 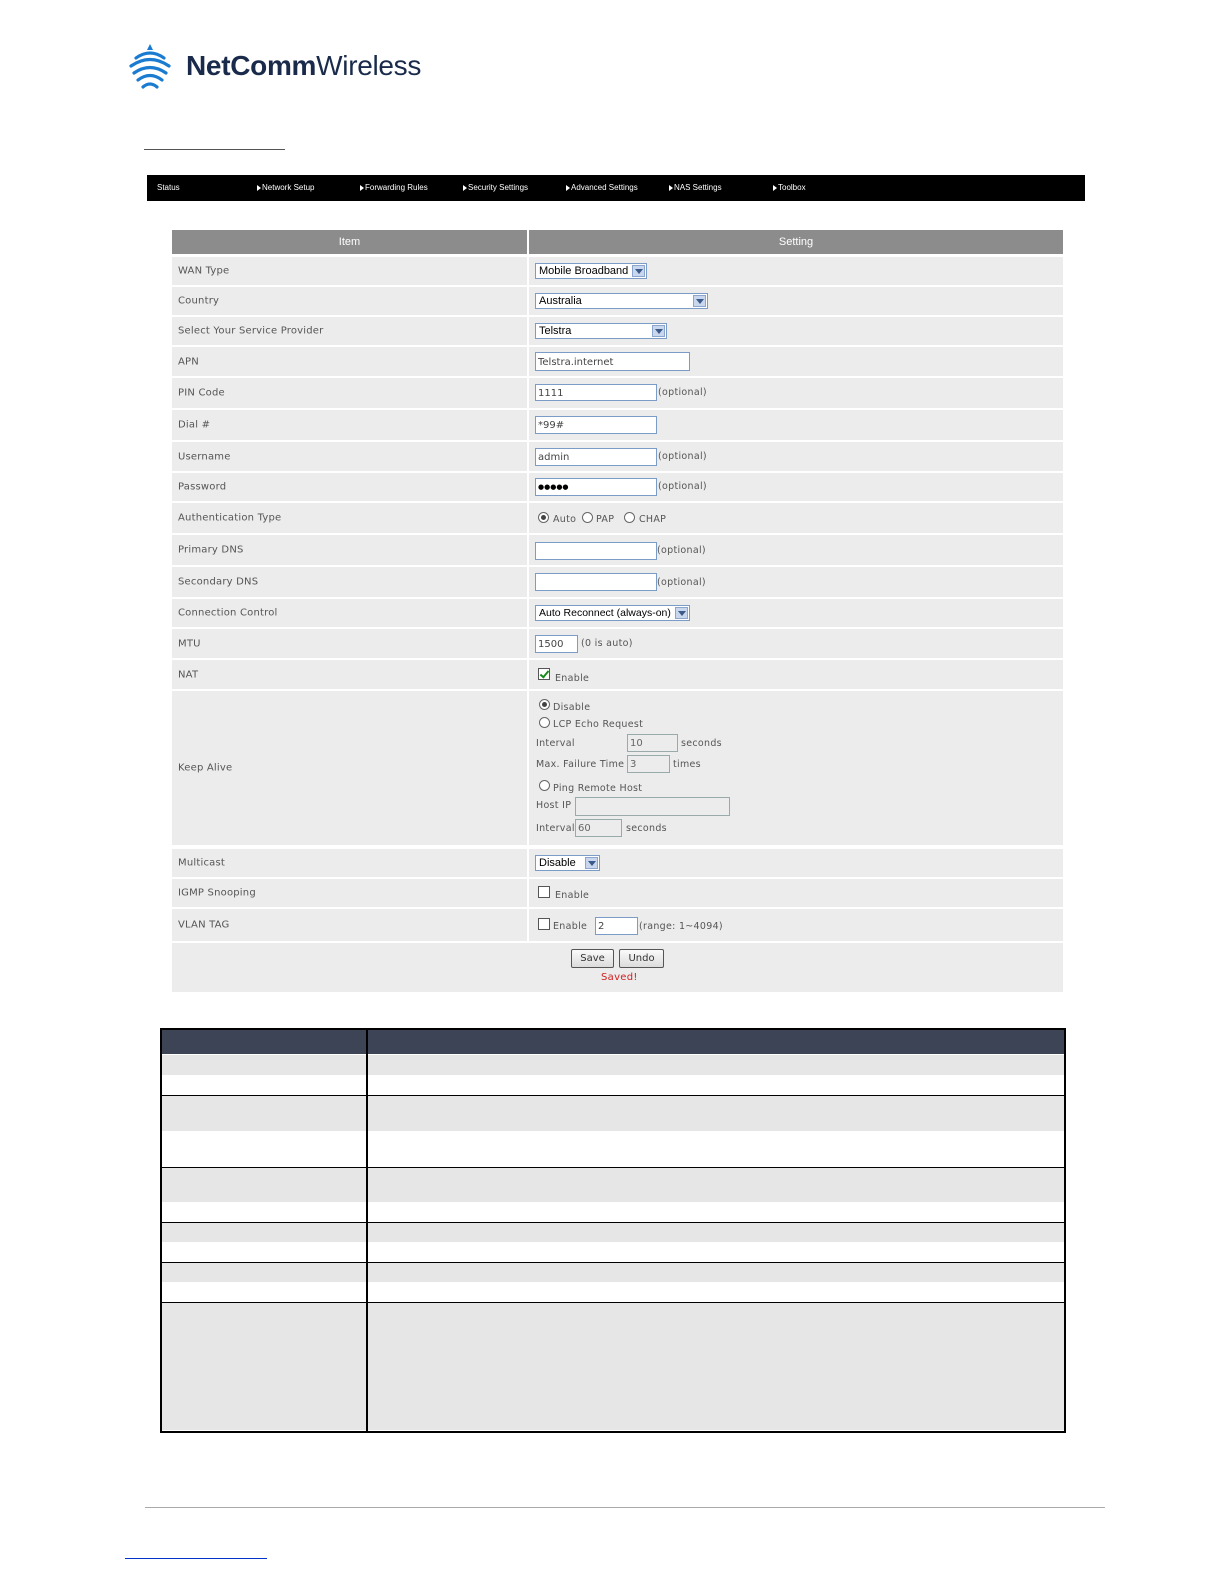 I want to click on label-country: Country, so click(x=199, y=301).